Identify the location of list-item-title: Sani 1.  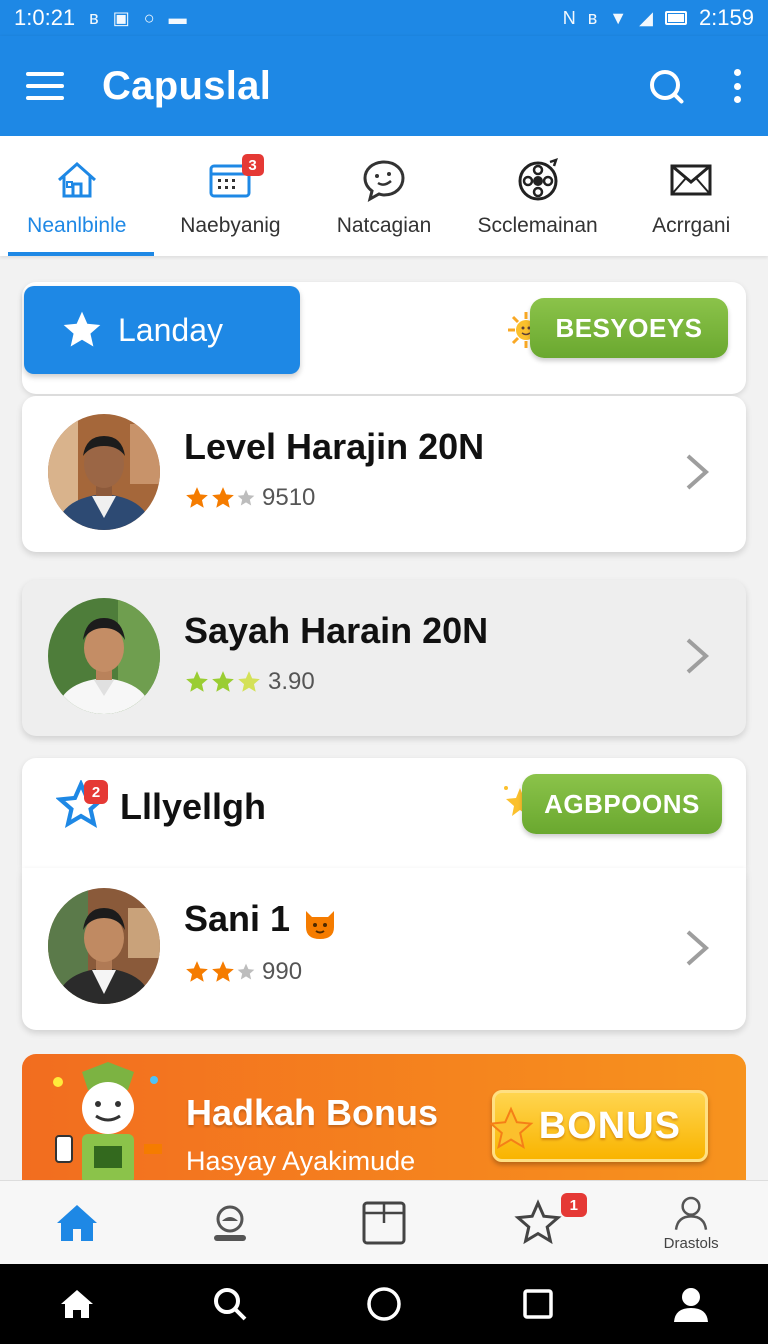
(262, 919).